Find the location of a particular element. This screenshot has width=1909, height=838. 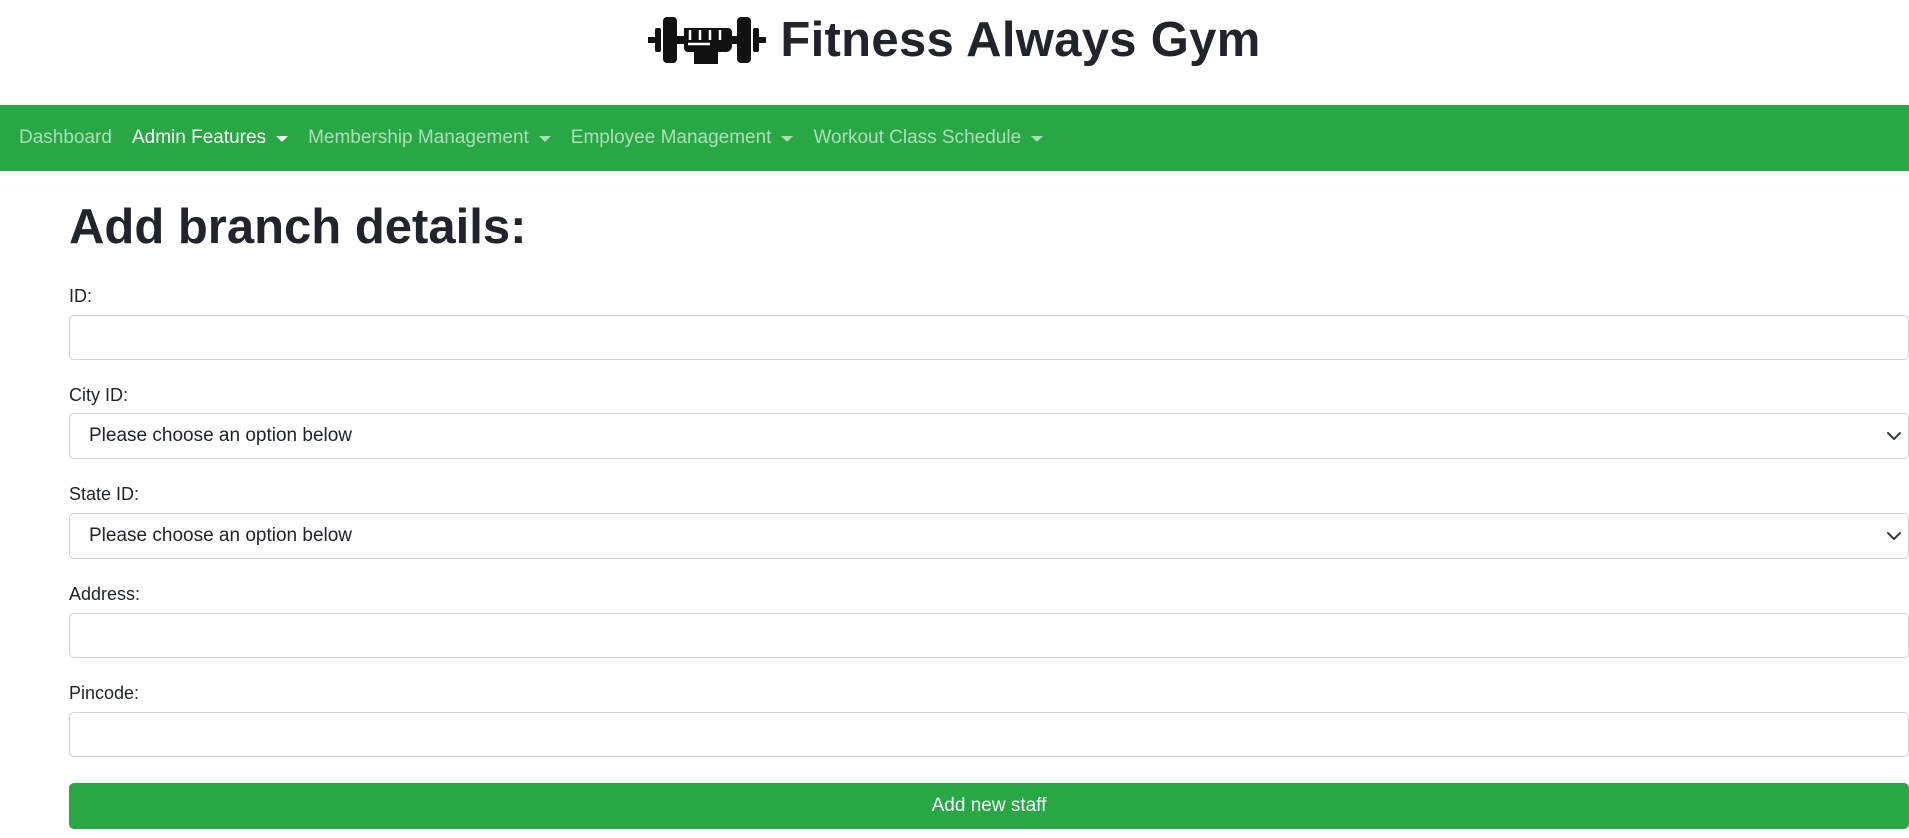

pincode-field-group: Pincode: is located at coordinates (989, 720).